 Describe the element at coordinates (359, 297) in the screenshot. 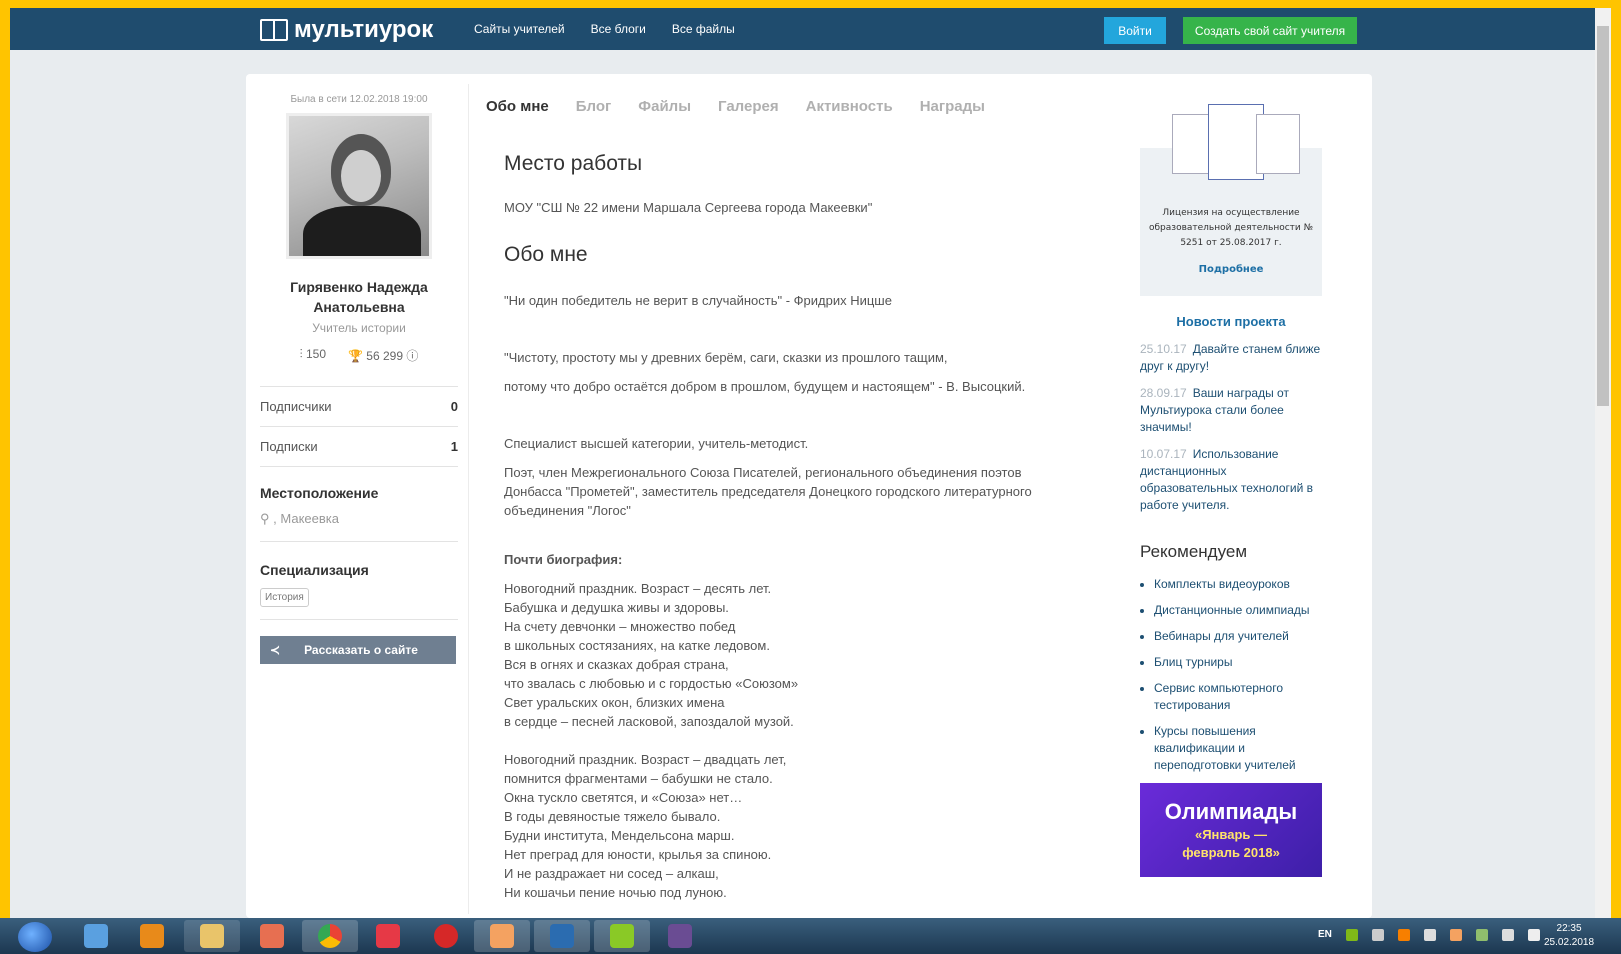

I see `profile-name: Гирявенко Надежда Анатольевна` at that location.